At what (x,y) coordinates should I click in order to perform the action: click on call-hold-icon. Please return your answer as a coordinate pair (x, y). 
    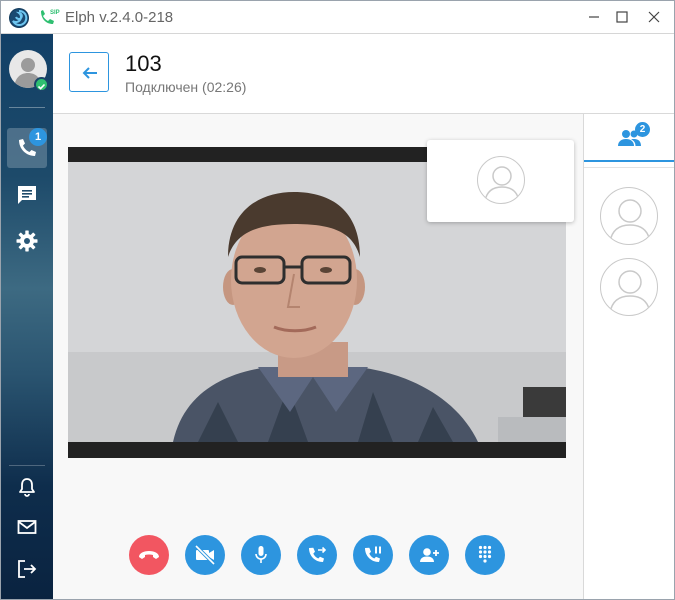
    Looking at the image, I should click on (373, 554).